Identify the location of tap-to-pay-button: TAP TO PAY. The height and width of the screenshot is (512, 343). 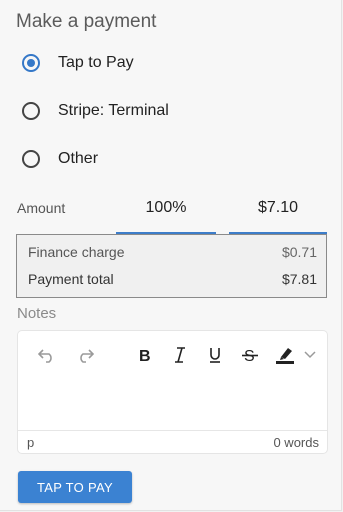
(75, 487).